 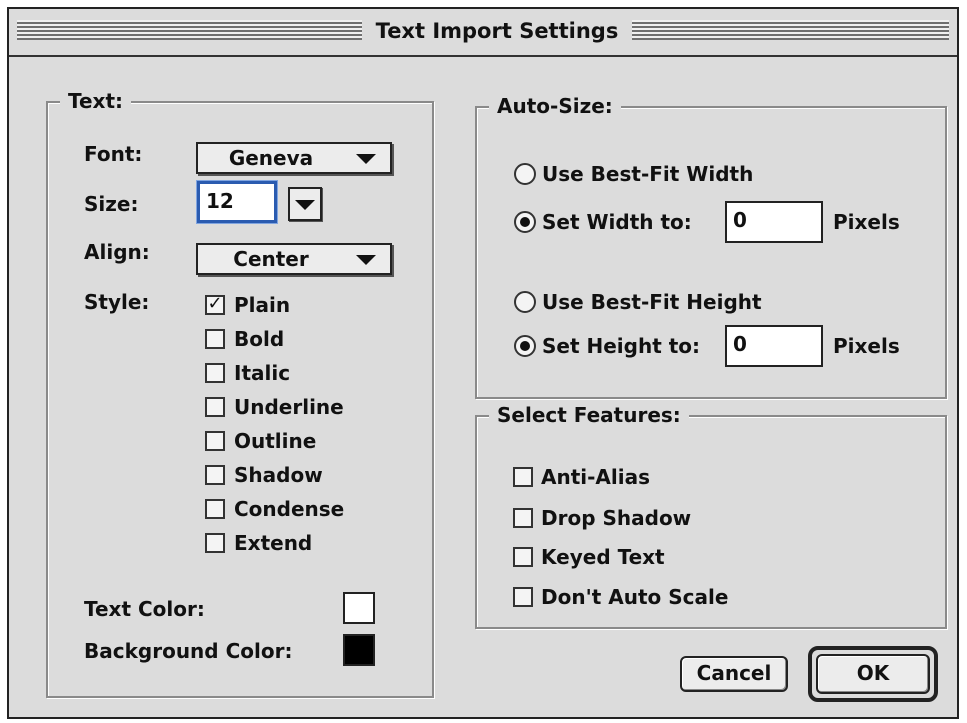 I want to click on keyed-text-checkbox, so click(x=523, y=557).